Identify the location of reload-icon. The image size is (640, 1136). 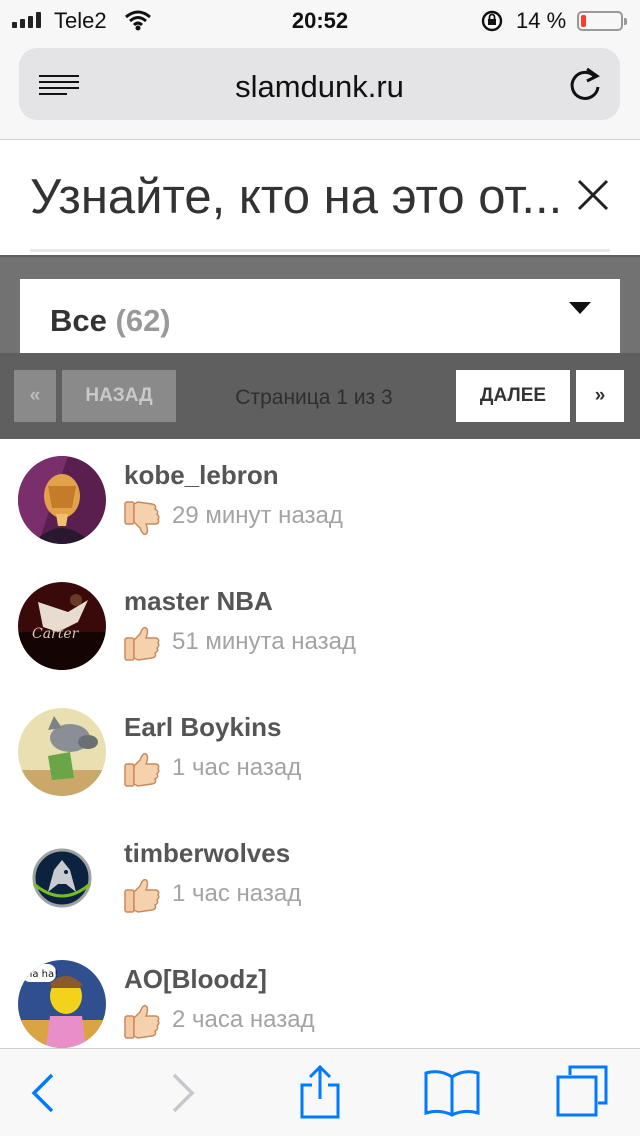
(585, 86).